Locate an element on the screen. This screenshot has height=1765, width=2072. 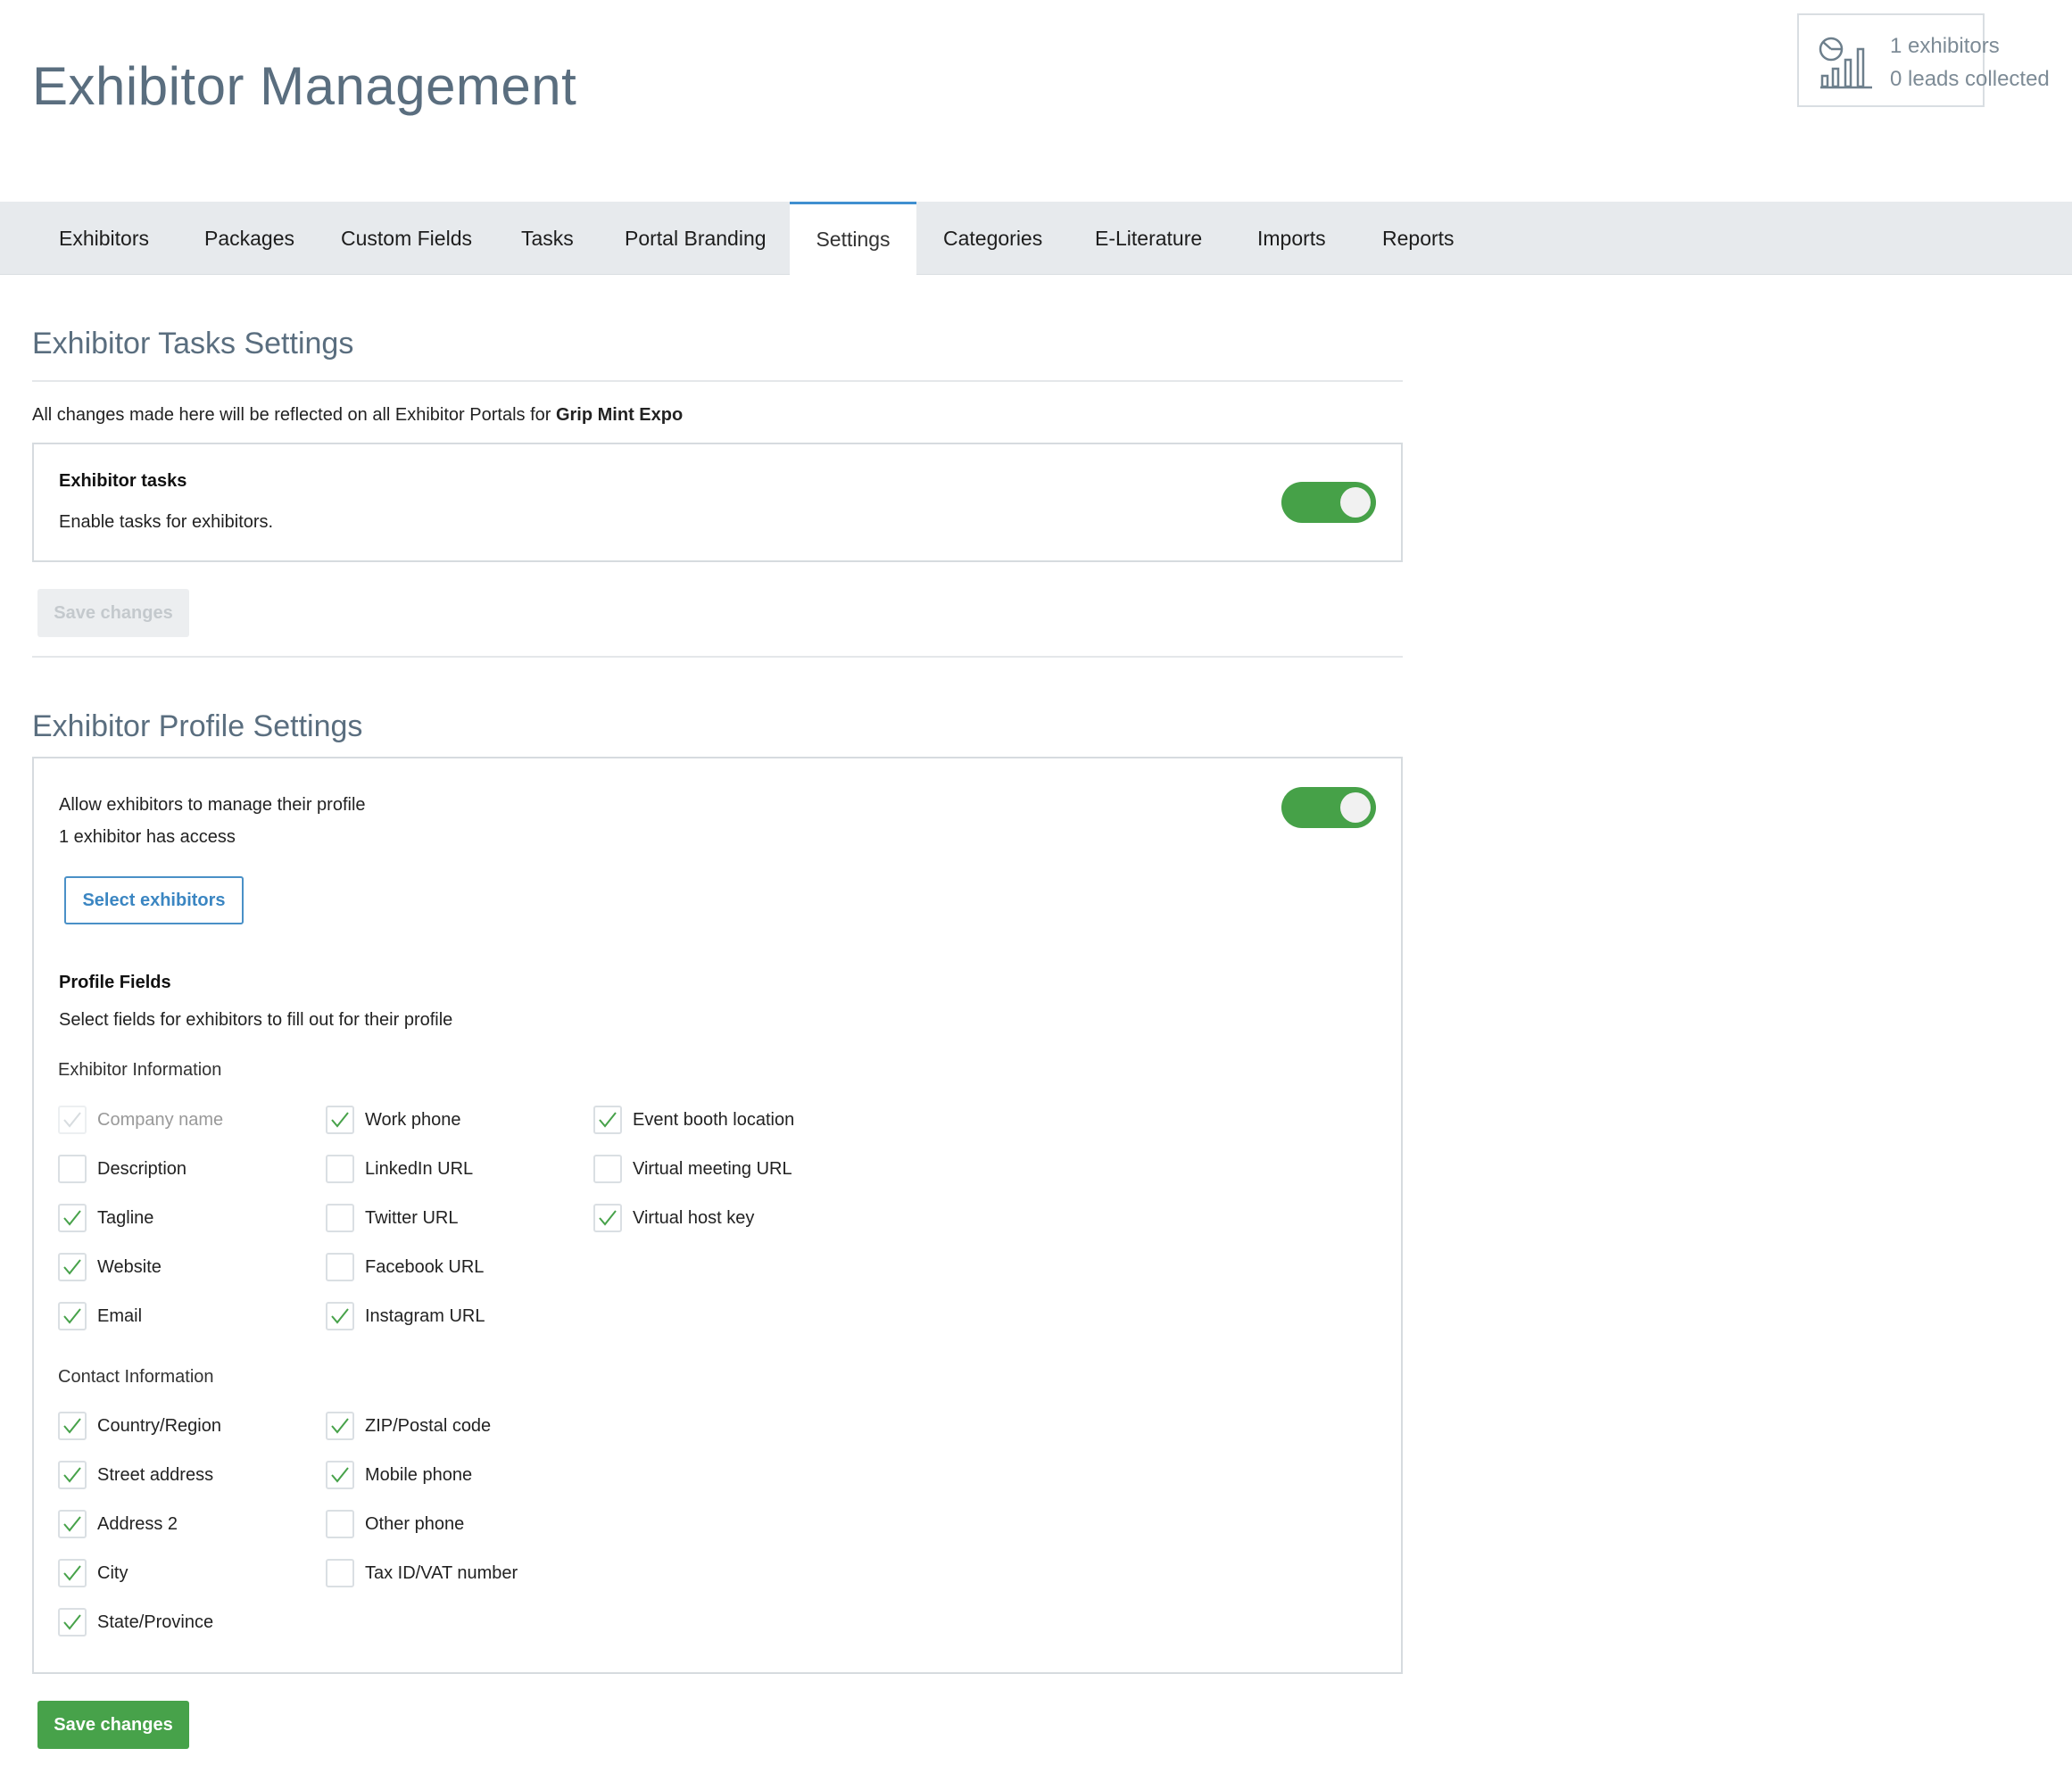
divider is located at coordinates (717, 657).